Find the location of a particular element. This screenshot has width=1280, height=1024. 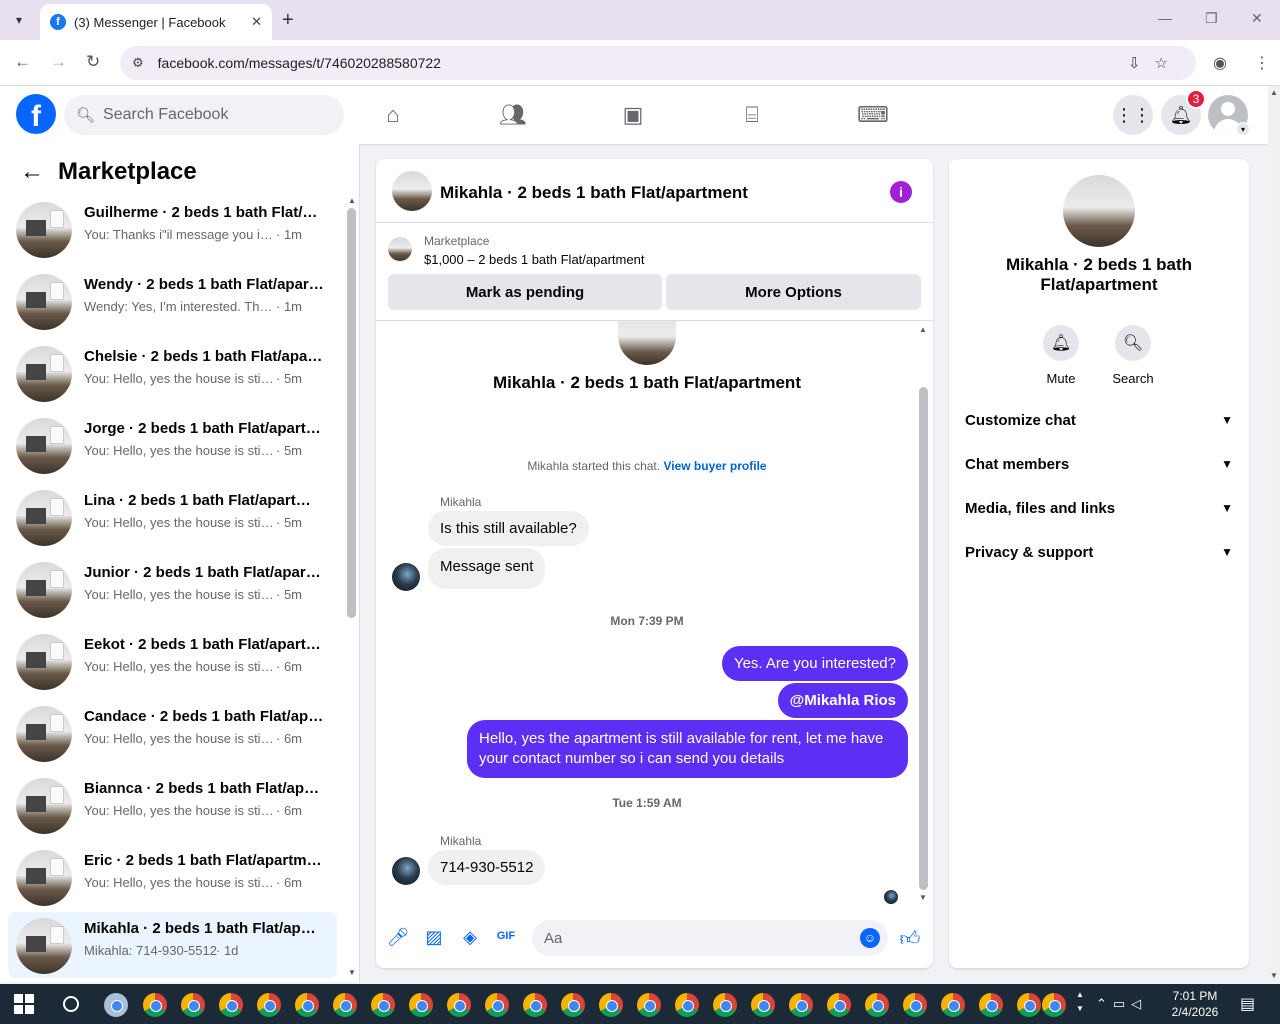

profile-icon: ◉ is located at coordinates (1220, 63).